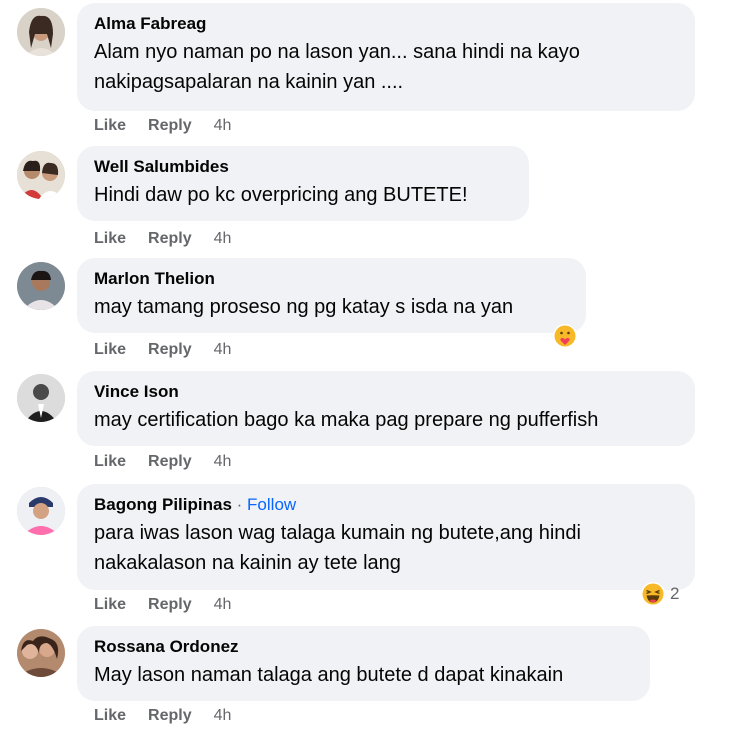 Image resolution: width=750 pixels, height=730 pixels. I want to click on comment-line: Hindi daw po kc overpricing ang BUTETE!, so click(281, 195).